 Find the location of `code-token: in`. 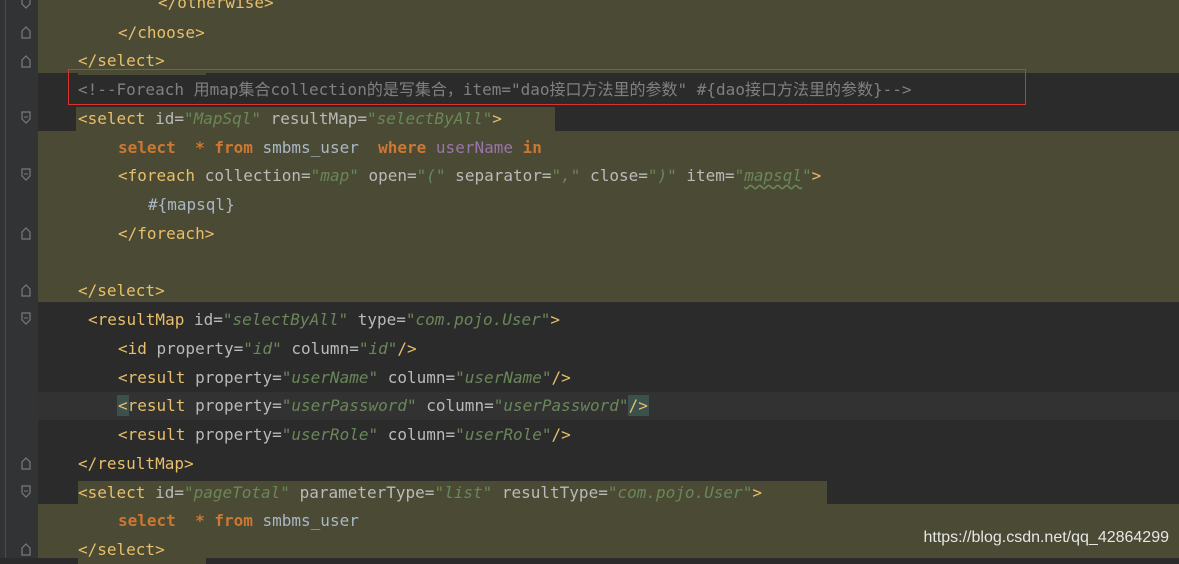

code-token: in is located at coordinates (532, 147).